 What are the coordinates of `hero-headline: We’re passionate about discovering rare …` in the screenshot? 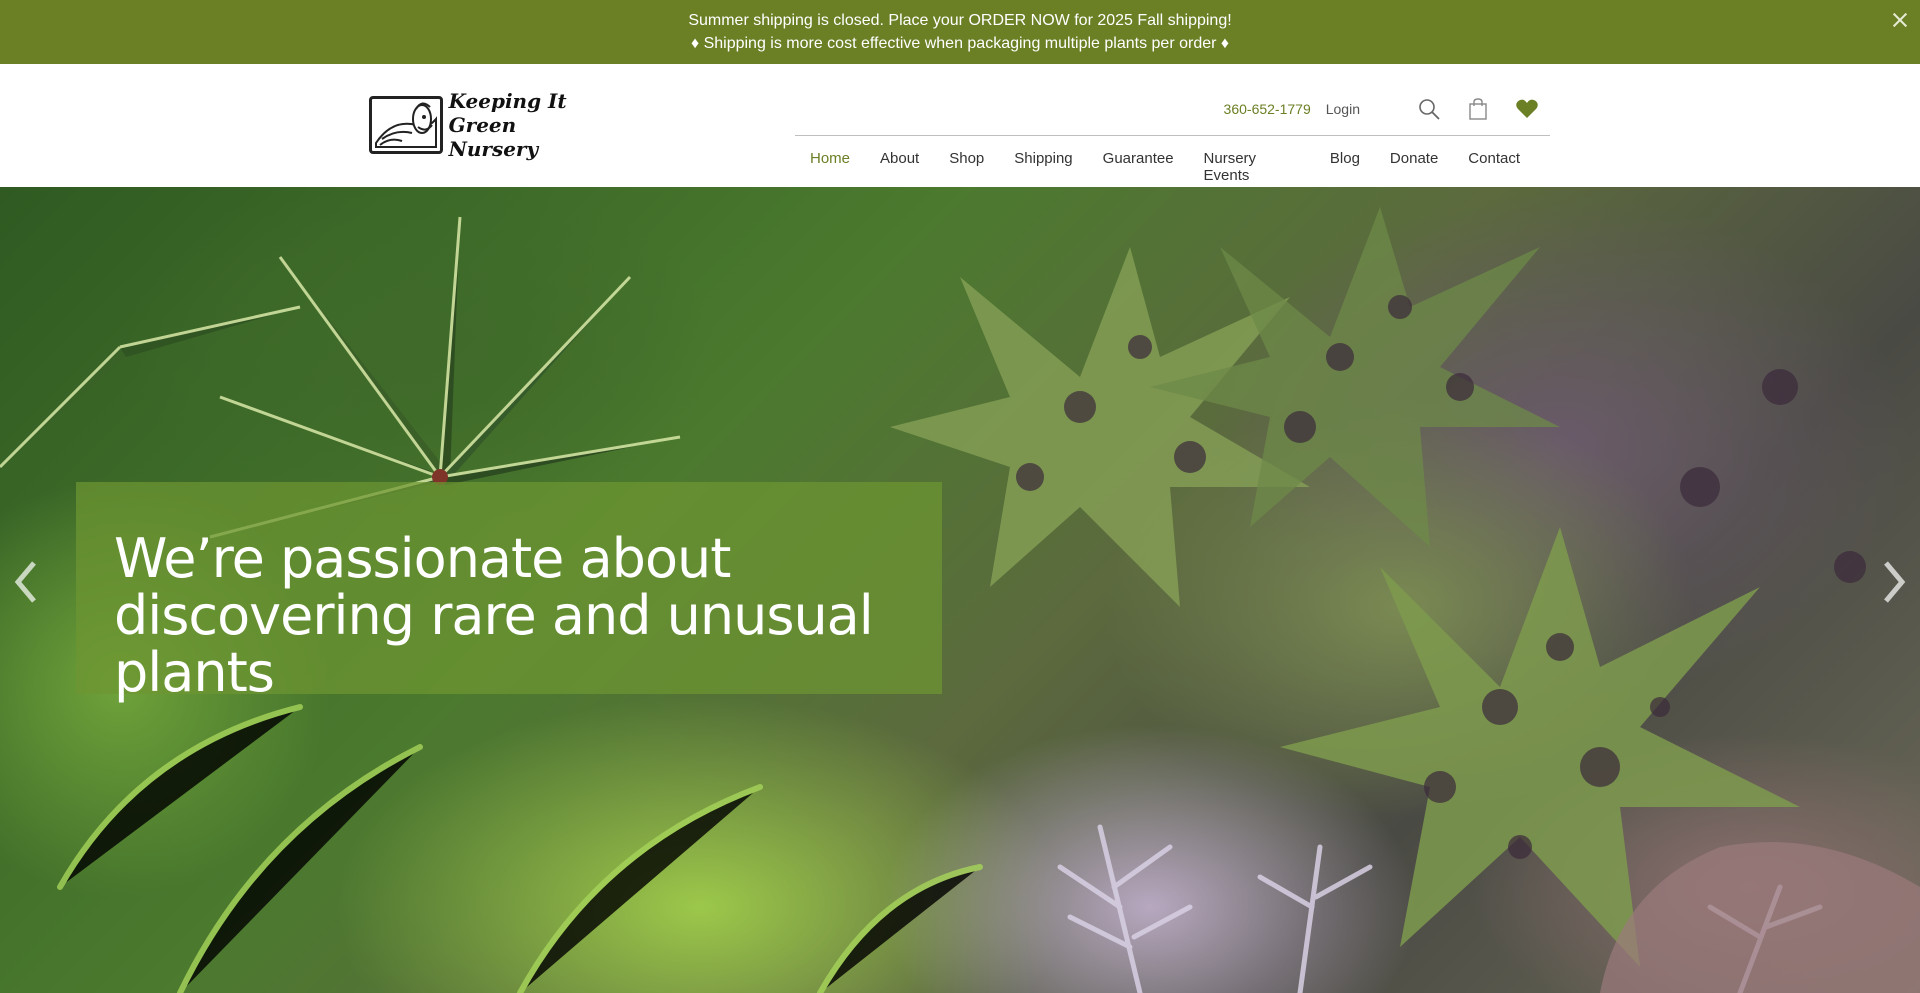 It's located at (494, 615).